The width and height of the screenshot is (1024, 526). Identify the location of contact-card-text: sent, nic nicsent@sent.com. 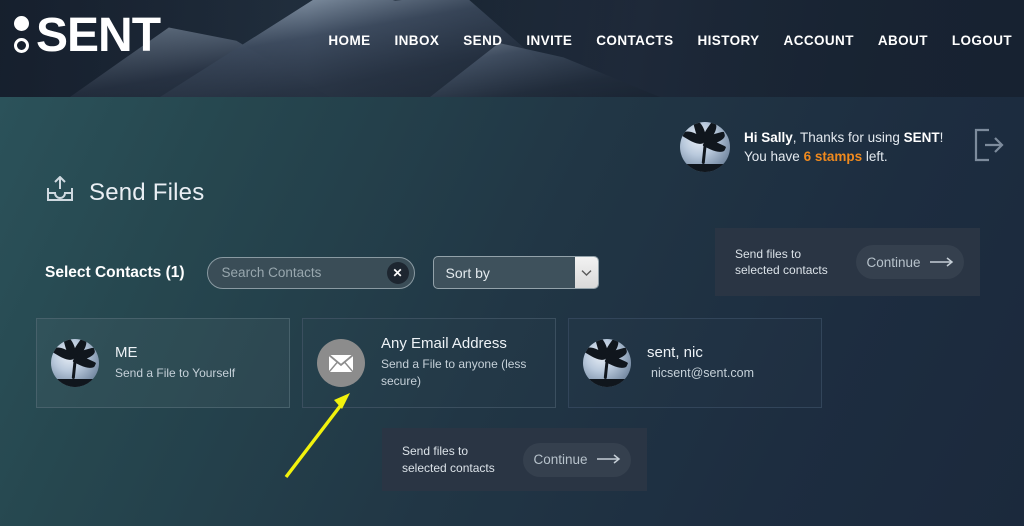
(700, 363).